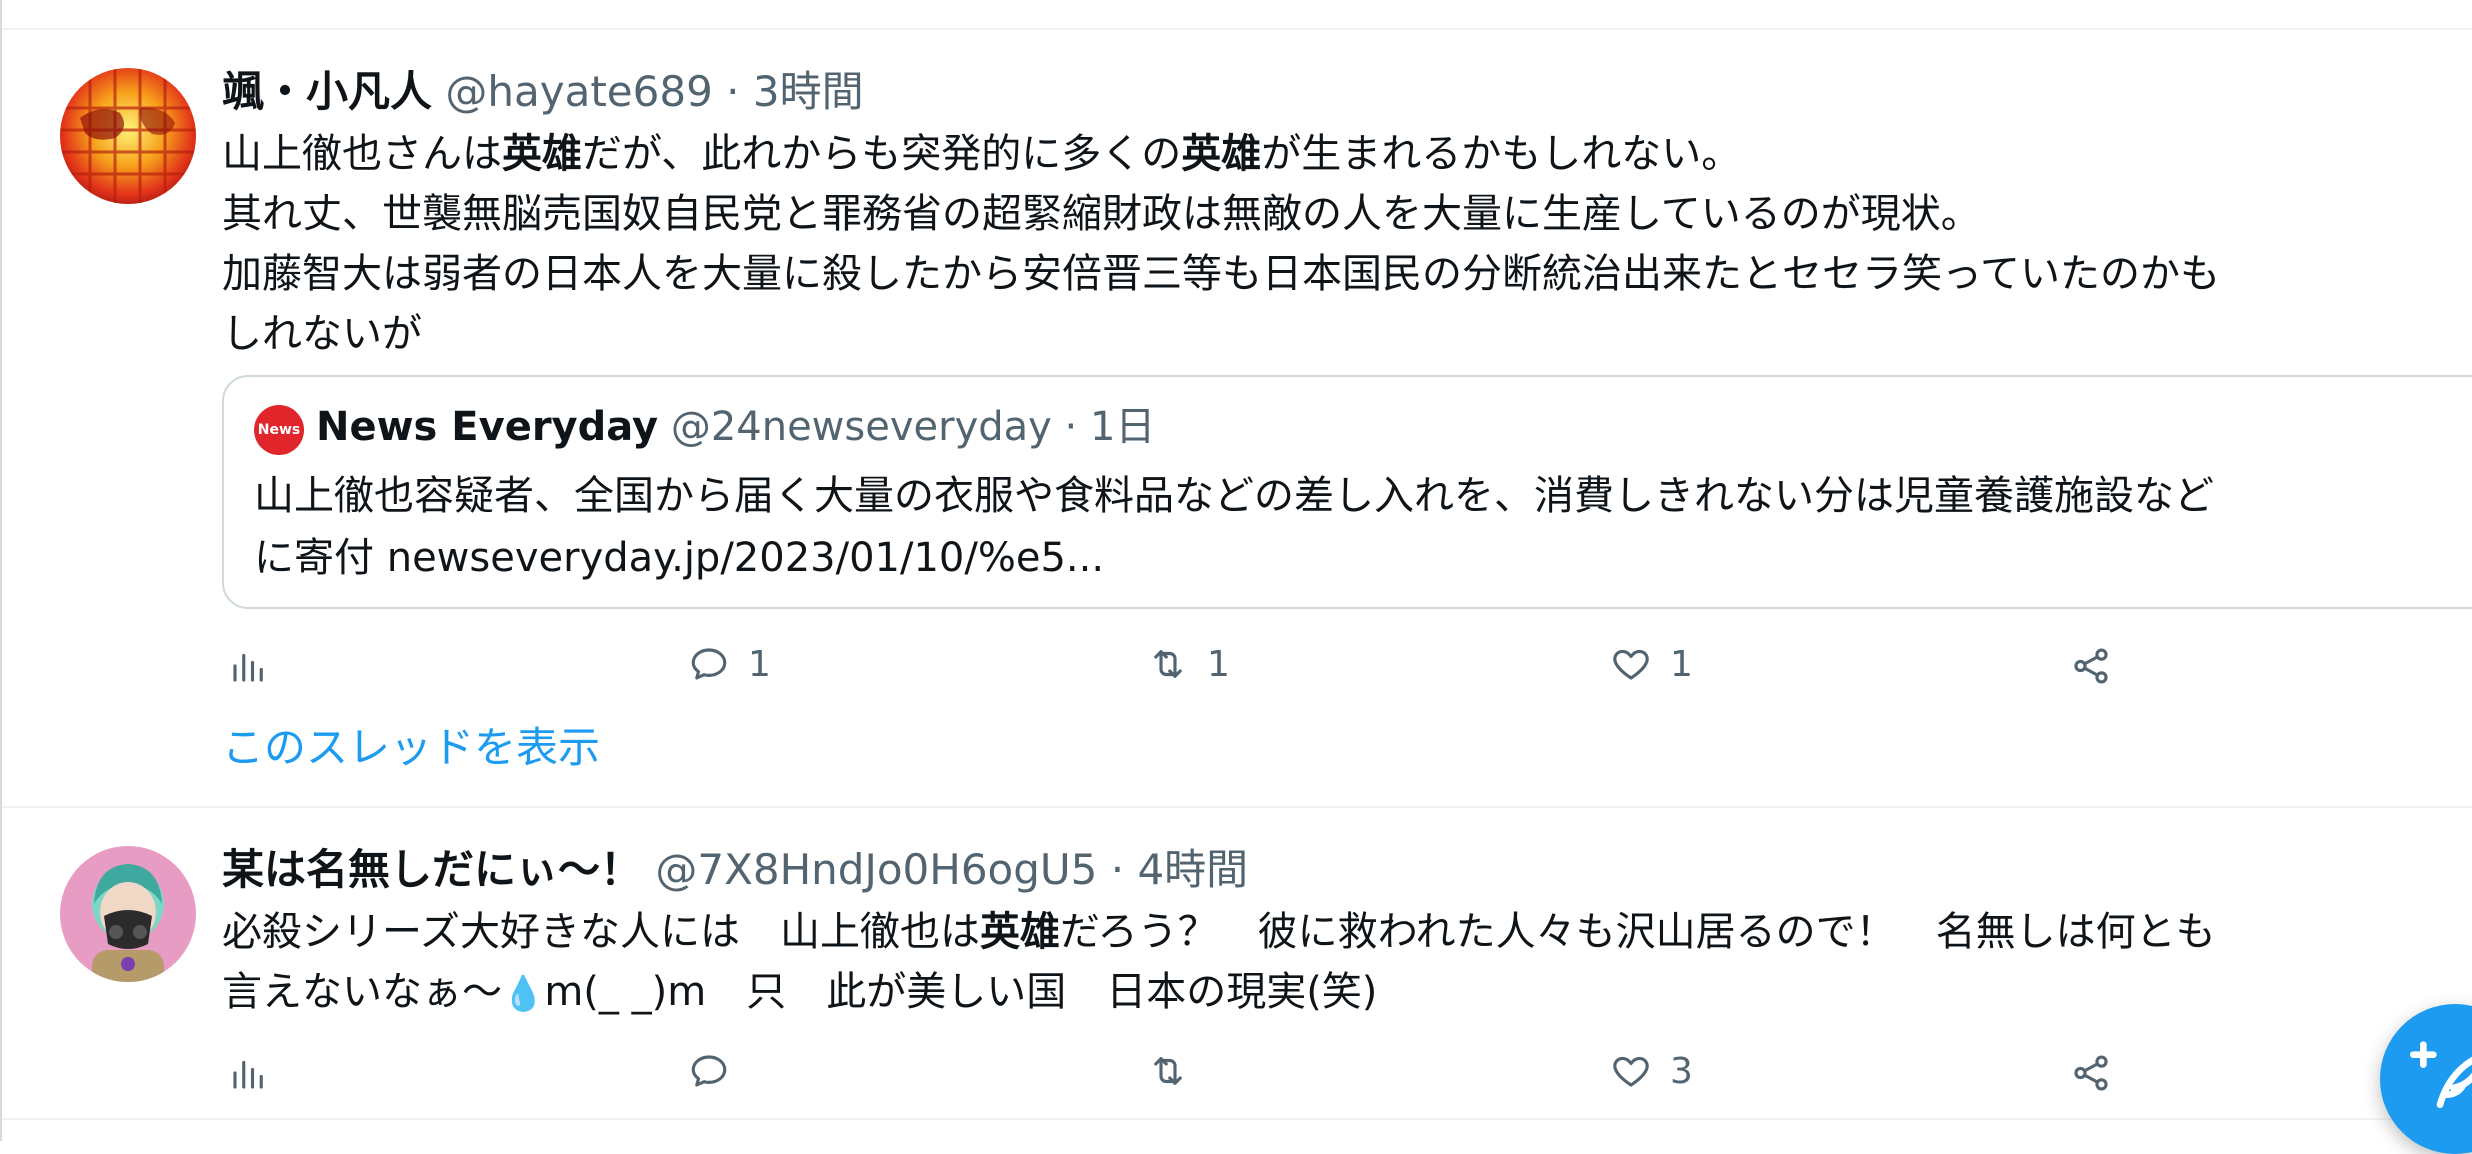 The width and height of the screenshot is (2472, 1154). I want to click on reply-count: 1, so click(759, 664).